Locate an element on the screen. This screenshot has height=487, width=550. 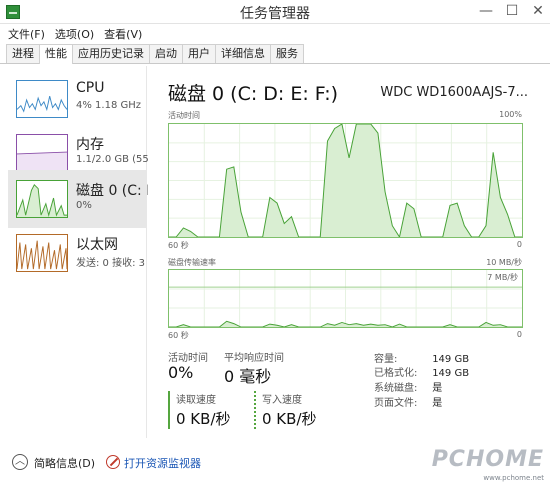
system-disk-row: 系统磁盘: 是 is located at coordinates (408, 386).